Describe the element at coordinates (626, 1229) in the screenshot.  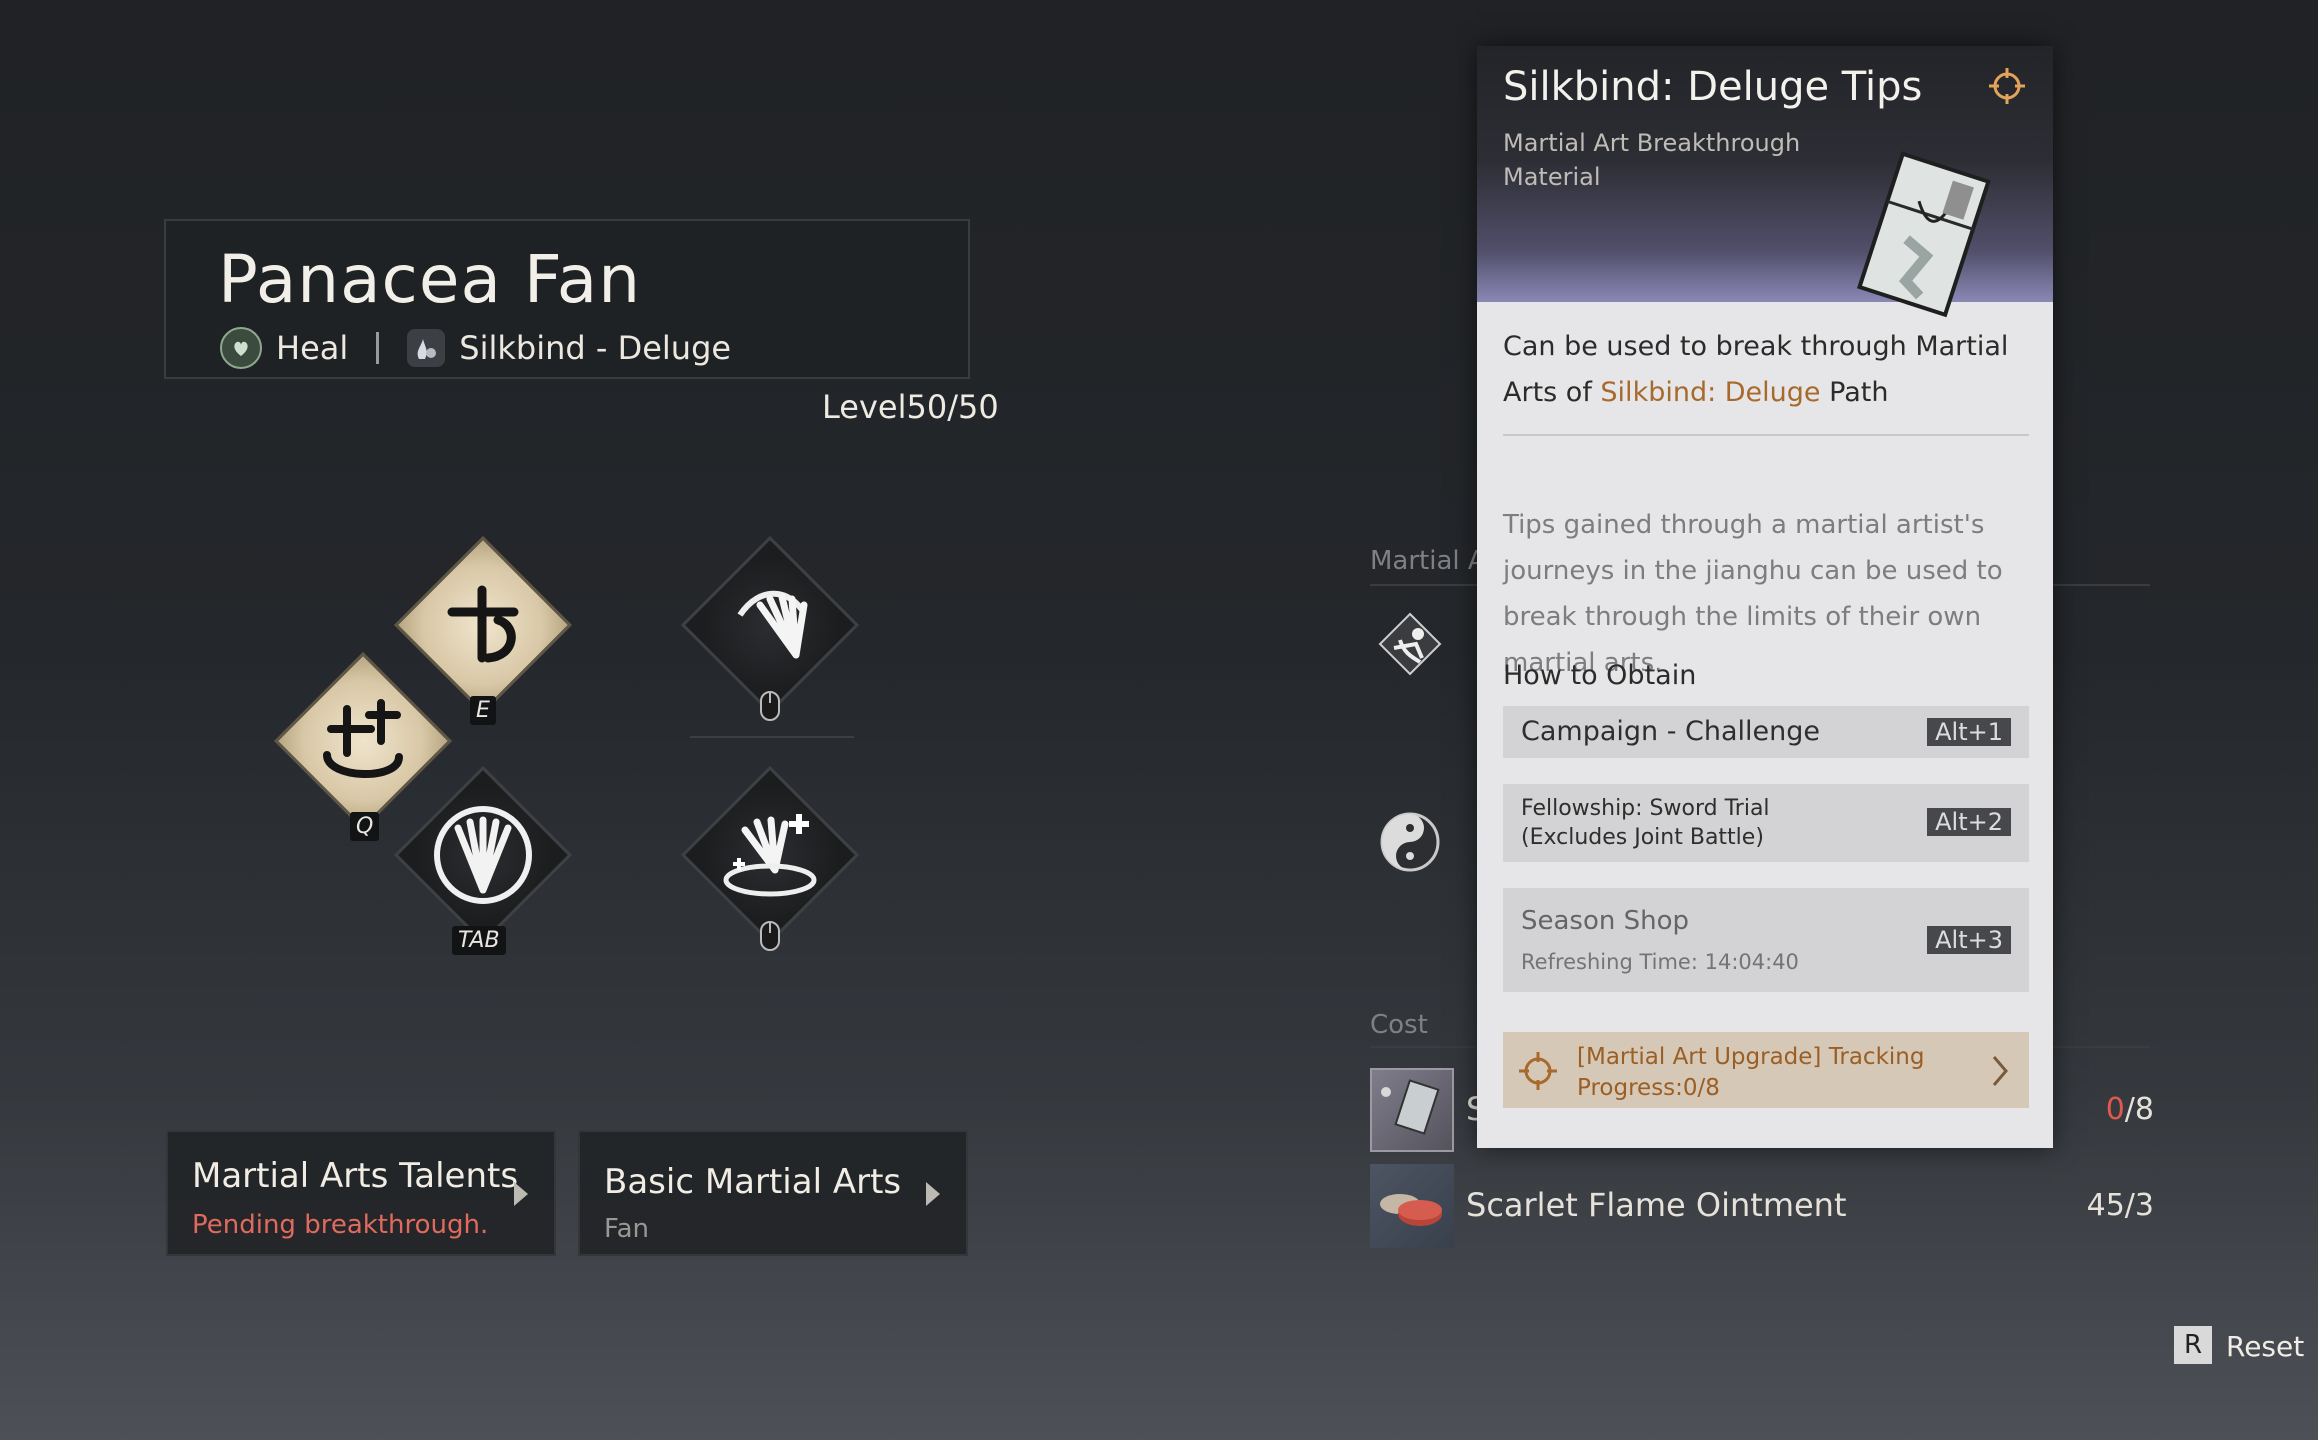
I see `basic-sub: Fan` at that location.